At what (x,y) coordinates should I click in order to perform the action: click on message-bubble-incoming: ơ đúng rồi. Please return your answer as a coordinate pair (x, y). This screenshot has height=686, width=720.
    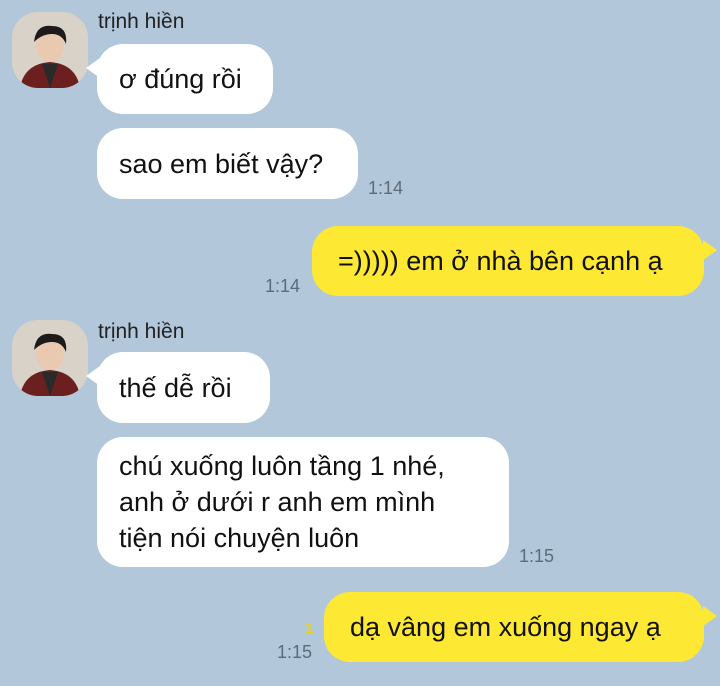
    Looking at the image, I should click on (185, 79).